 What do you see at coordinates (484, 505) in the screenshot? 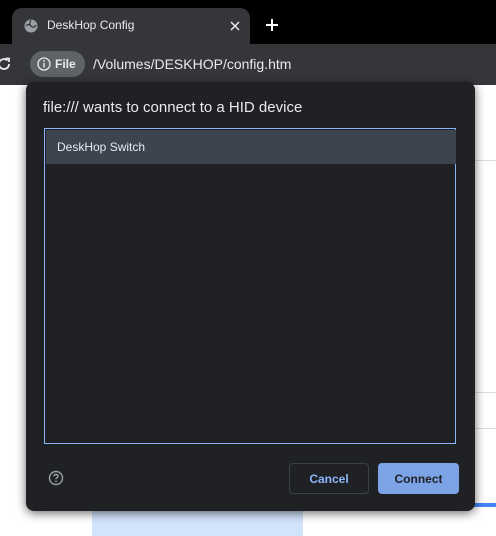
I see `page-accent-bar` at bounding box center [484, 505].